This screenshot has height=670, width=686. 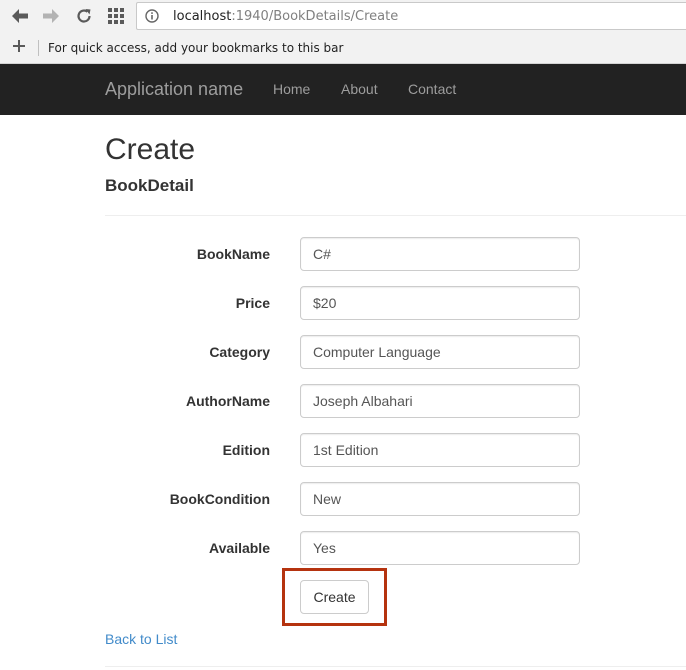 What do you see at coordinates (432, 89) in the screenshot?
I see `nav-link-contact: Contact` at bounding box center [432, 89].